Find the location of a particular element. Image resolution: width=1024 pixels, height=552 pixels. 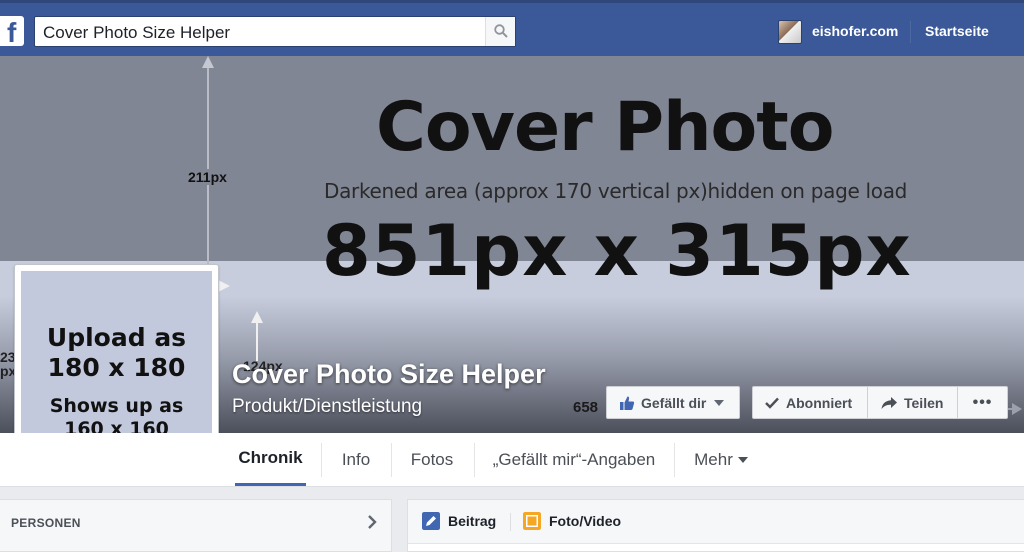

cover-title: Cover Photo is located at coordinates (605, 127).